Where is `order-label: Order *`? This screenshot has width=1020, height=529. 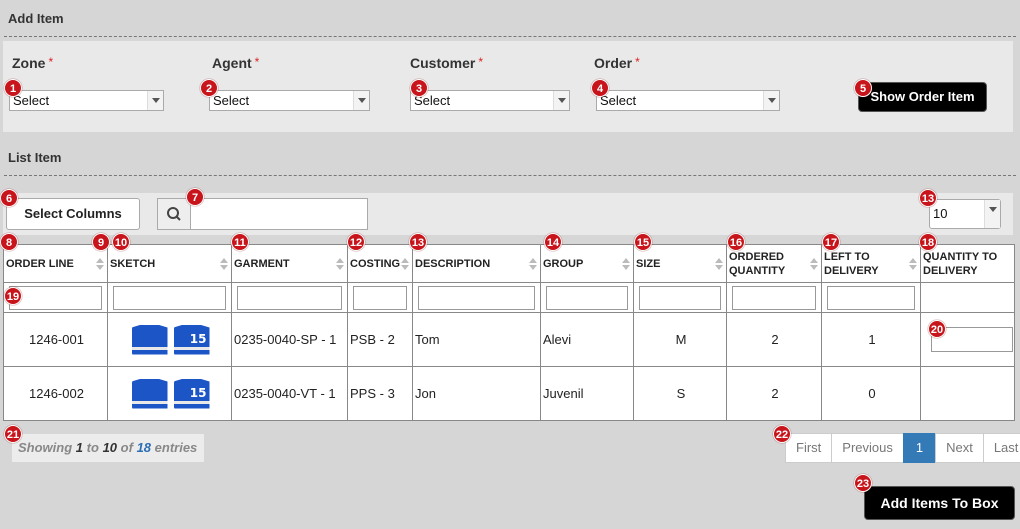
order-label: Order * is located at coordinates (617, 63).